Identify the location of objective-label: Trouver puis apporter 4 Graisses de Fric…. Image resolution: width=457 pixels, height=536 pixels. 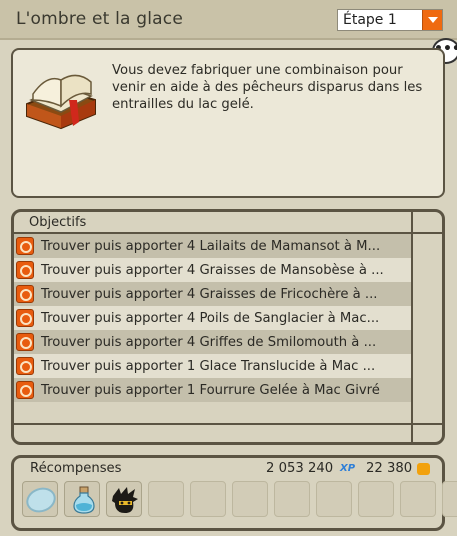
(209, 294).